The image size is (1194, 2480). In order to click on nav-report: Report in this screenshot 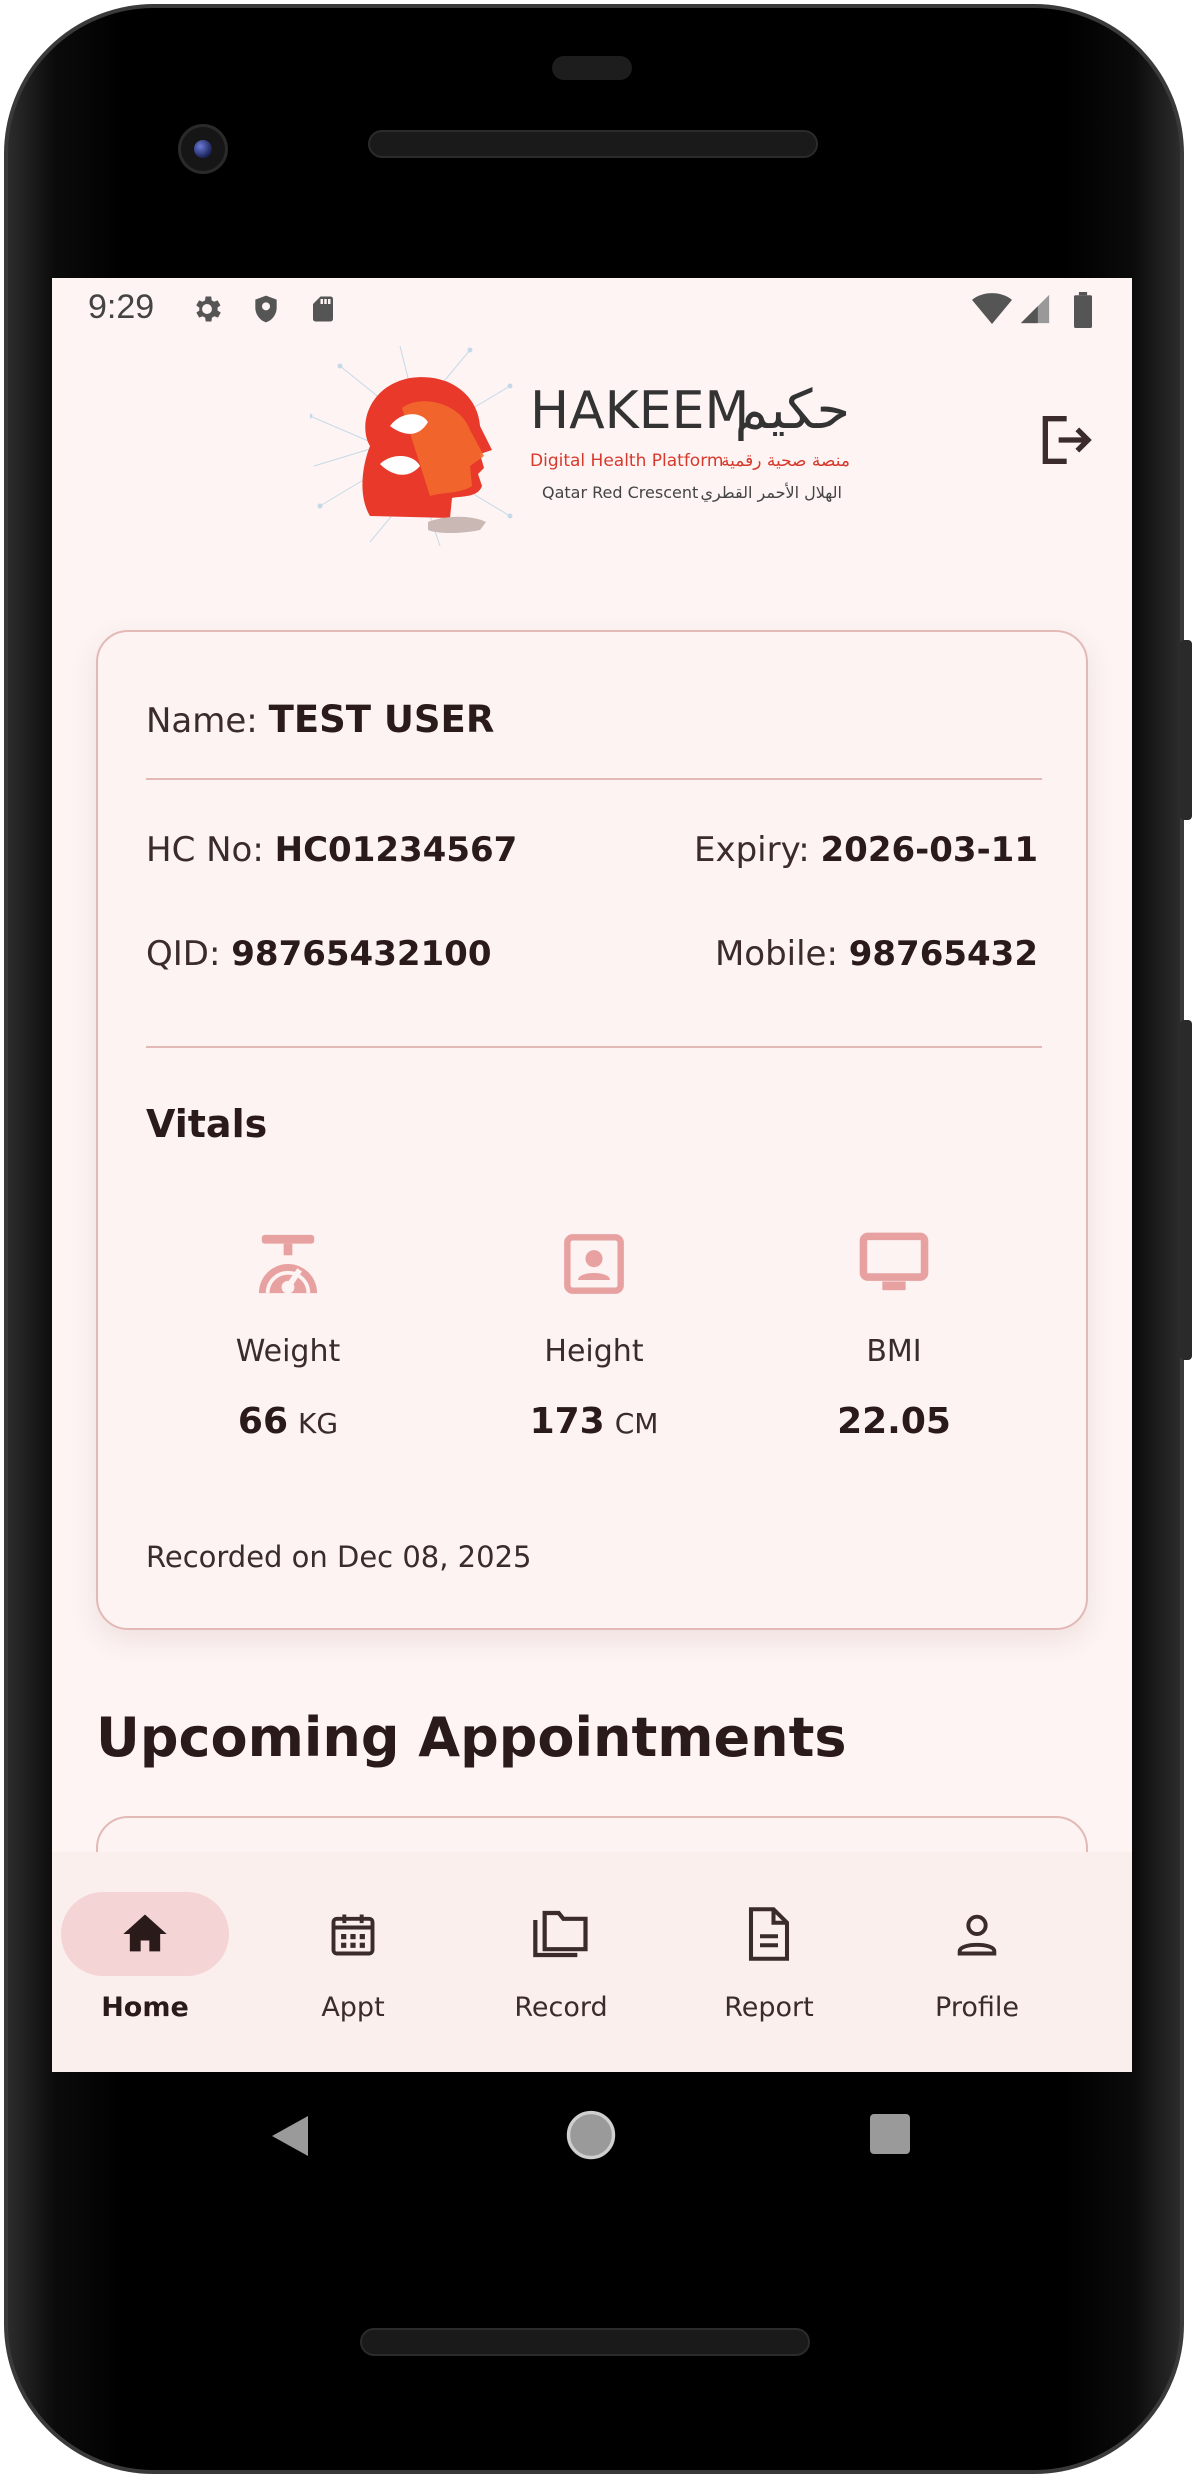, I will do `click(769, 1957)`.